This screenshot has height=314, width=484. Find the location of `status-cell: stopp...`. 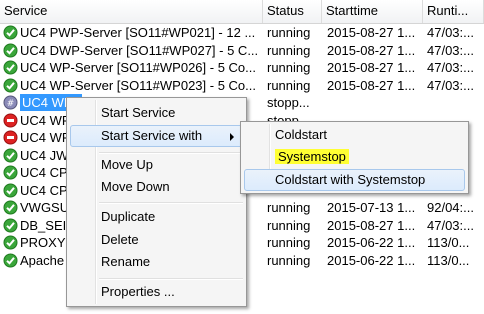

status-cell: stopp... is located at coordinates (288, 102).